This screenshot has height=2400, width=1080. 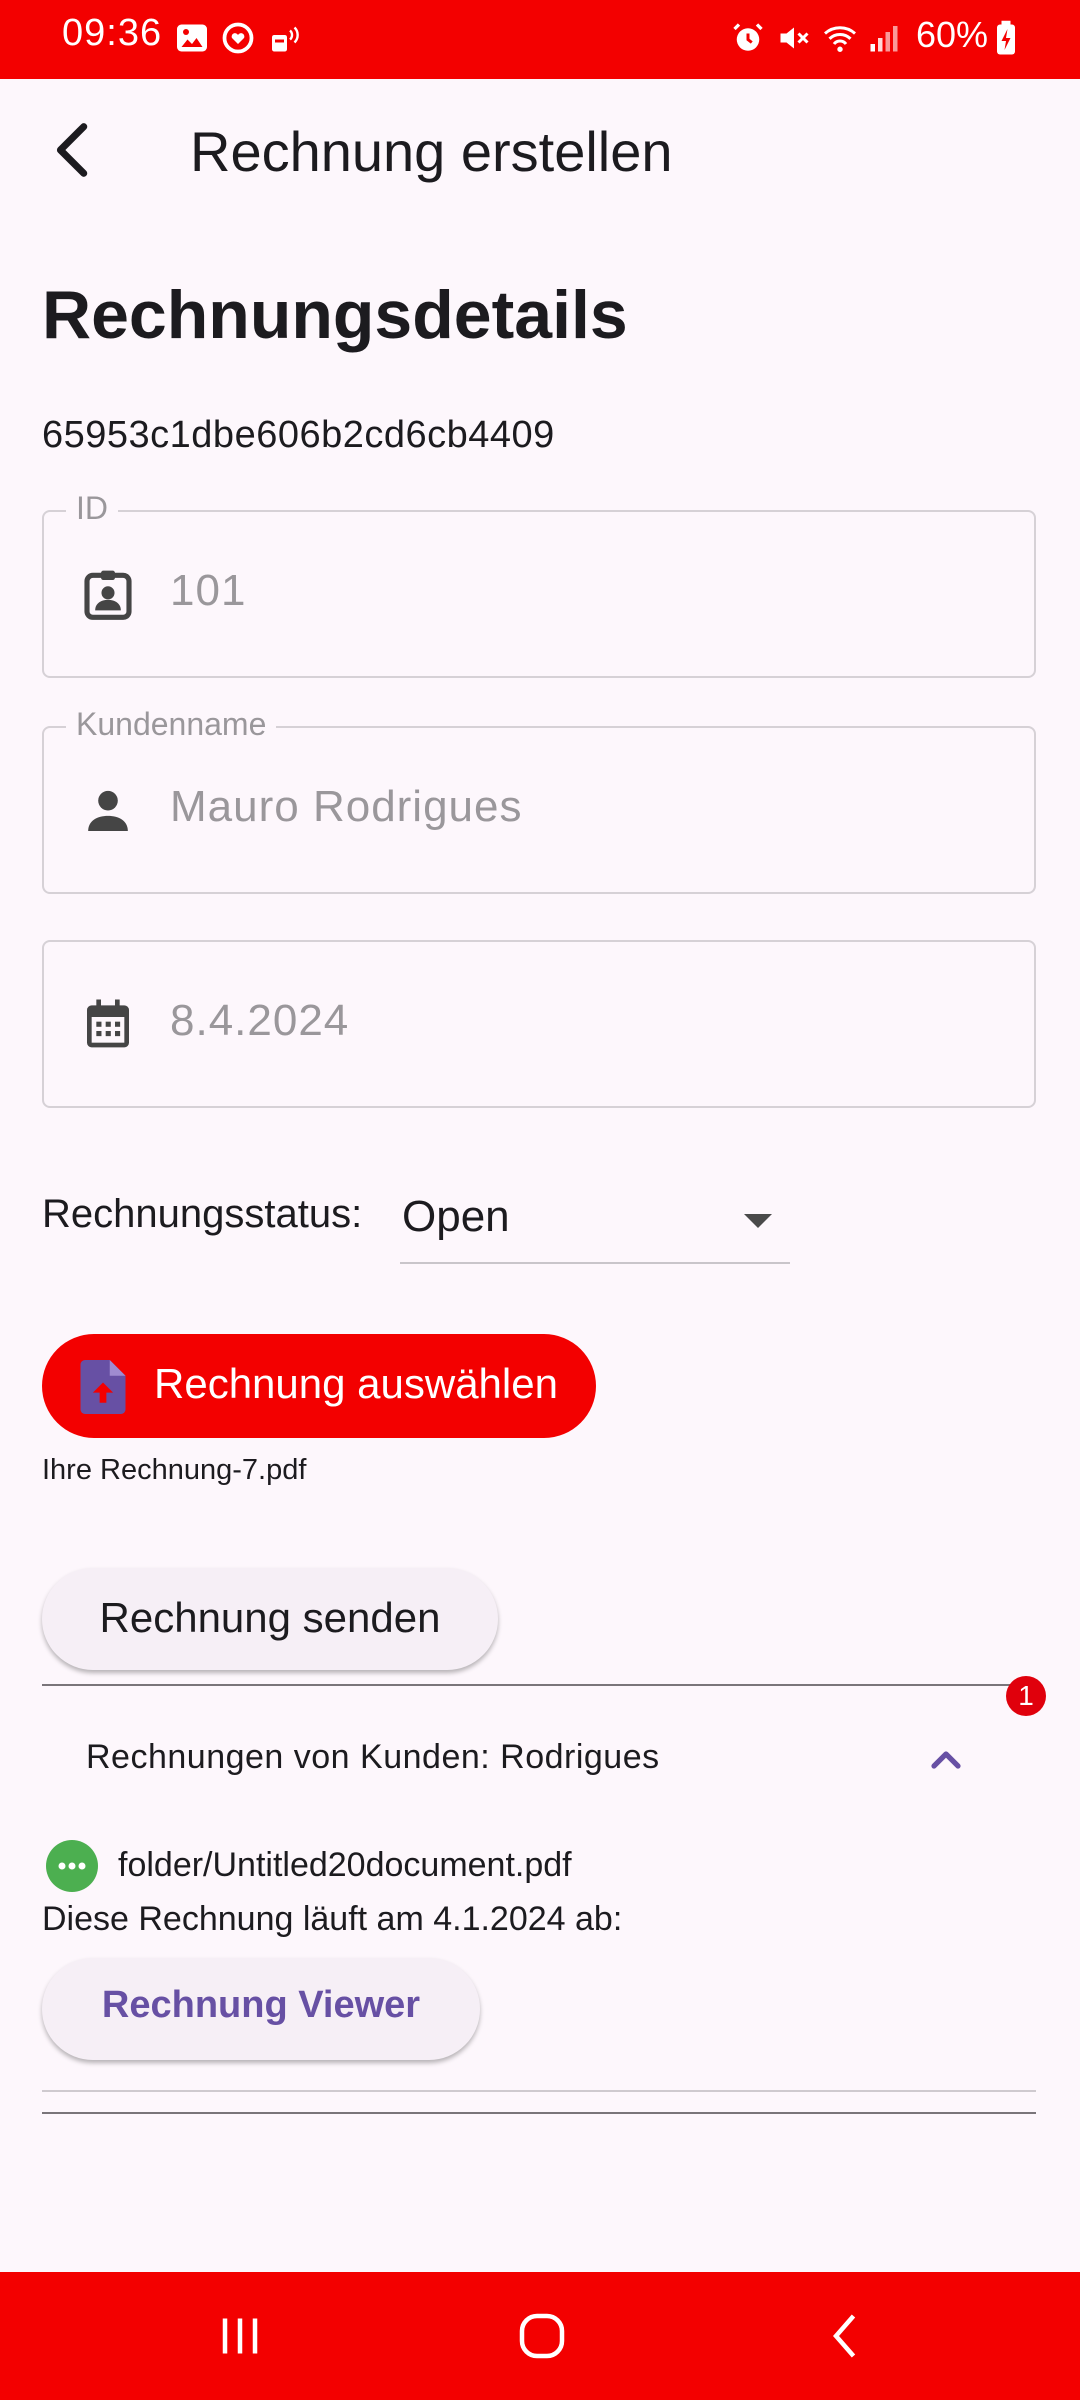 What do you see at coordinates (346, 806) in the screenshot?
I see `customer-name-value: Mauro Rodrigues` at bounding box center [346, 806].